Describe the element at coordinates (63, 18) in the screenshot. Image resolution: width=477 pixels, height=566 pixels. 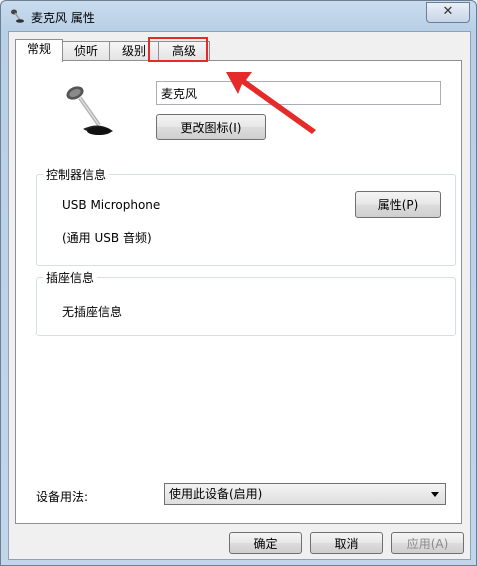
I see `window-title: 麦克风 属性` at that location.